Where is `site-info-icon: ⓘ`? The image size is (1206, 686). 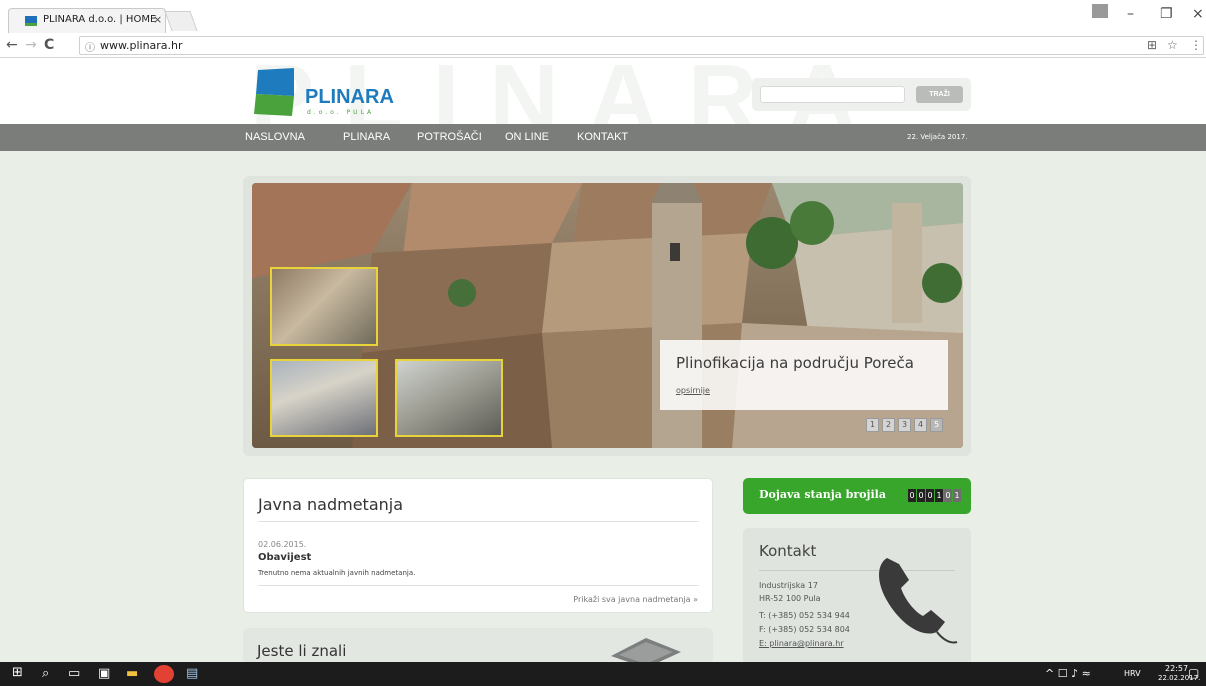
site-info-icon: ⓘ is located at coordinates (90, 46).